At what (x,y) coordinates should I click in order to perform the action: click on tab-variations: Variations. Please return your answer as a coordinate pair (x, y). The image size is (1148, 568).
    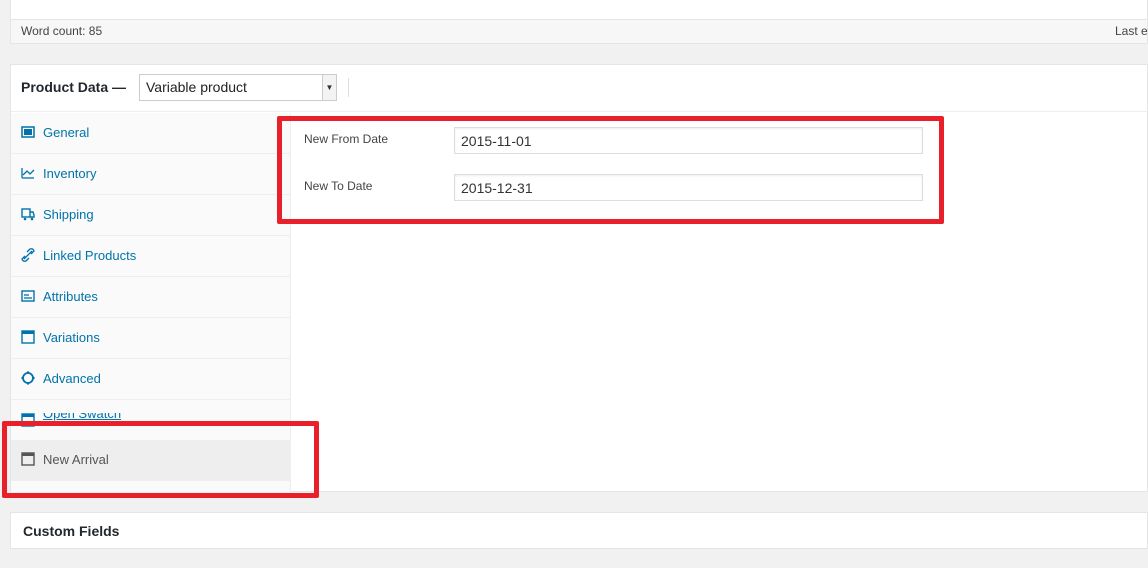
    Looking at the image, I should click on (150, 338).